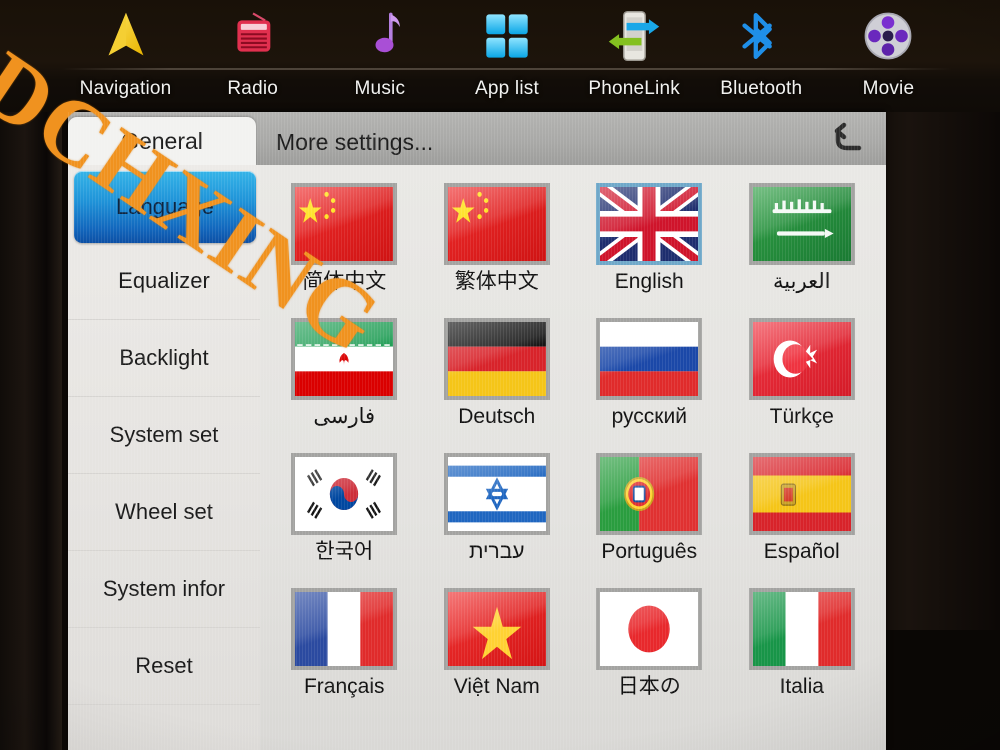  I want to click on sidebar-item-label: Language, so click(165, 206).